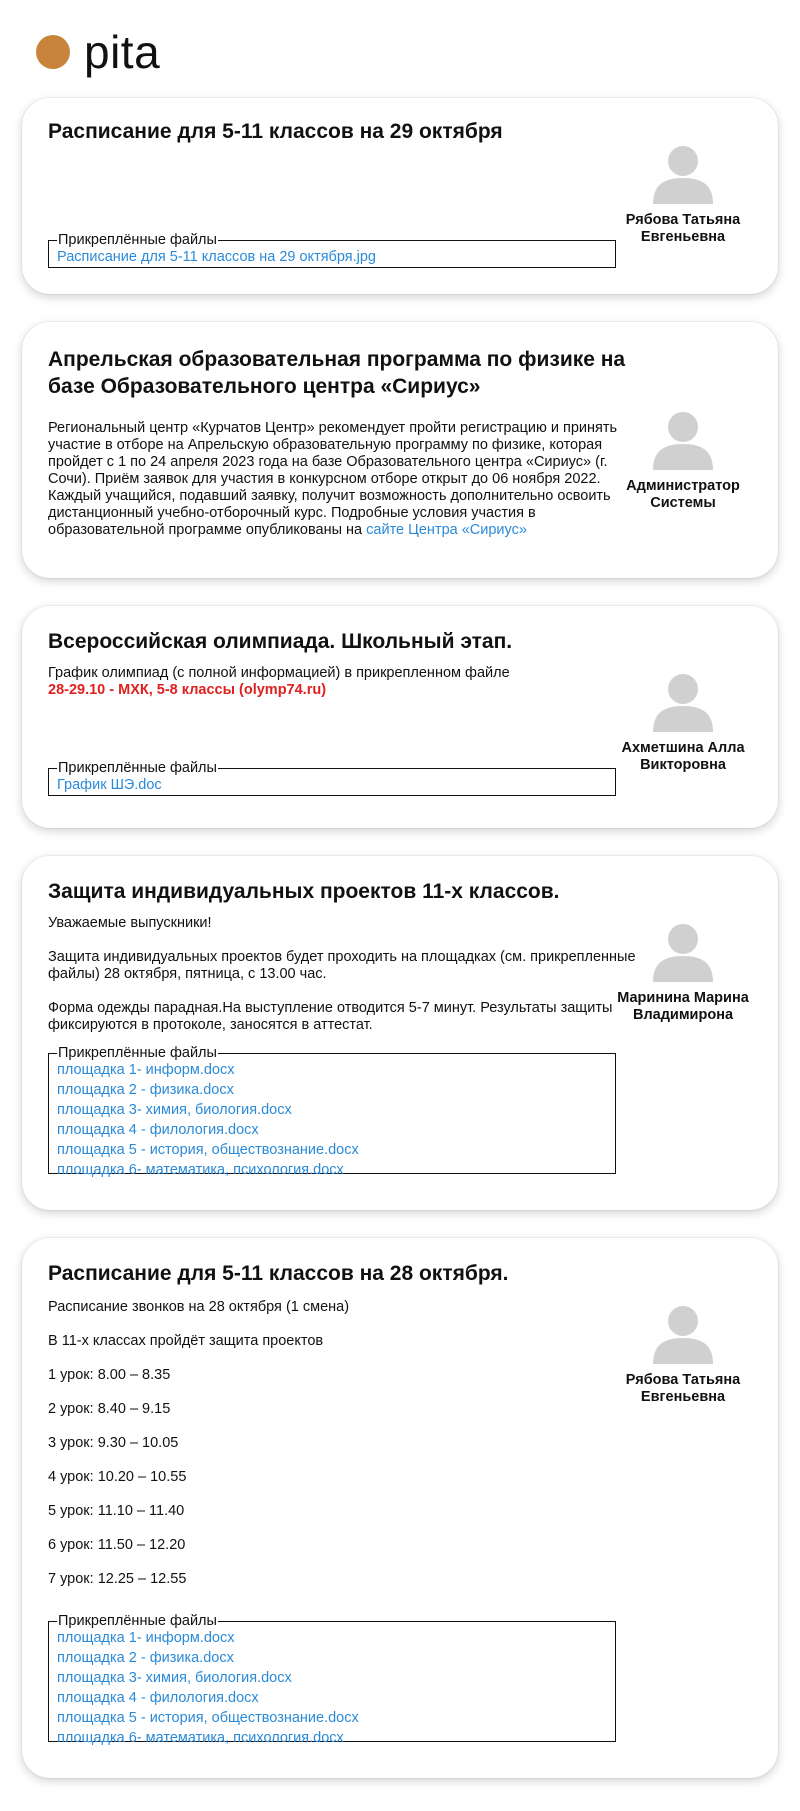 The image size is (800, 1811). What do you see at coordinates (130, 923) in the screenshot?
I see `card-paragraph: Уважаемые выпускники!` at bounding box center [130, 923].